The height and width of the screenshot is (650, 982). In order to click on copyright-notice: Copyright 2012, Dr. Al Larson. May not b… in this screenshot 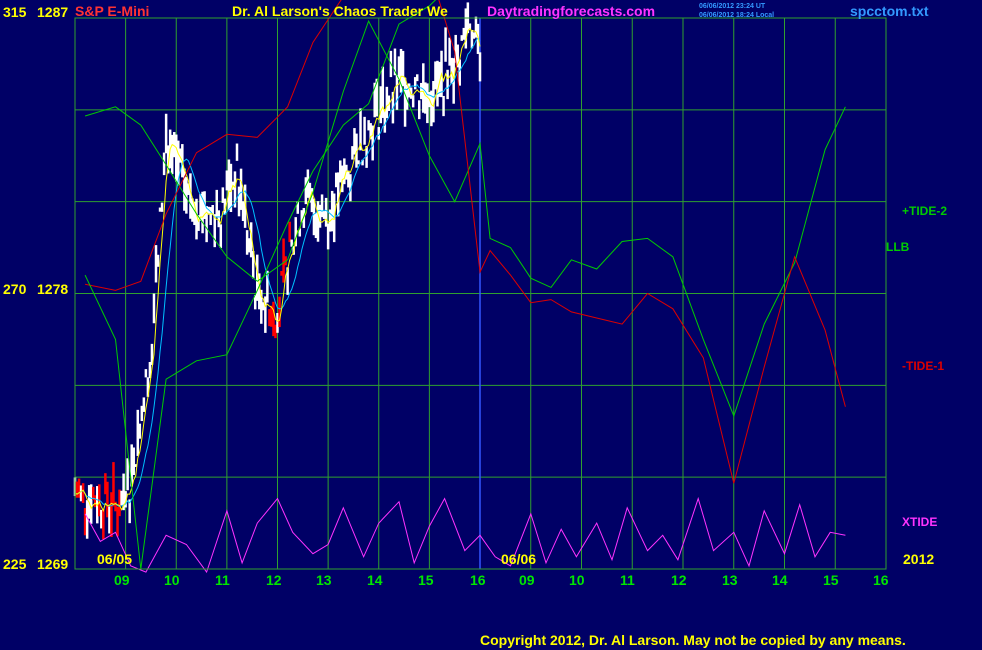, I will do `click(693, 640)`.